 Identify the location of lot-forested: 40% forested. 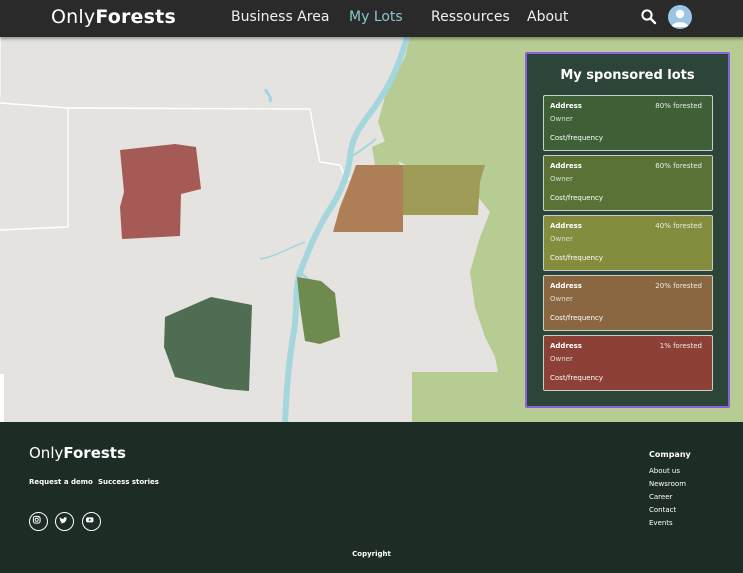
(678, 226).